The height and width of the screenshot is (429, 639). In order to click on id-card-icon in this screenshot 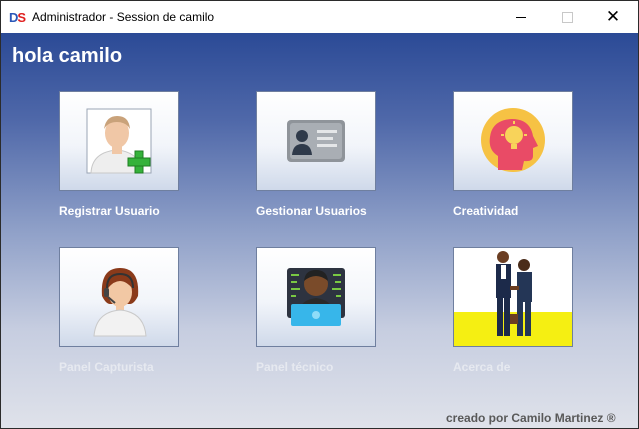, I will do `click(316, 141)`.